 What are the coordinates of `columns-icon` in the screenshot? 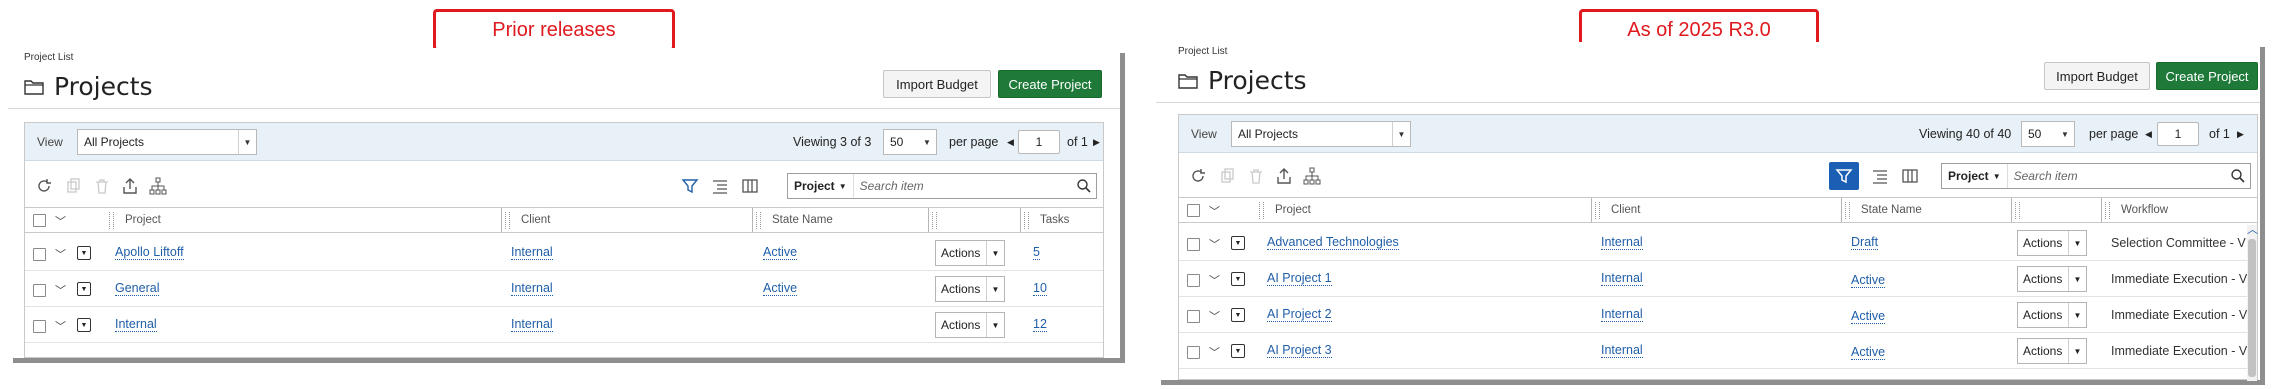 It's located at (750, 186).